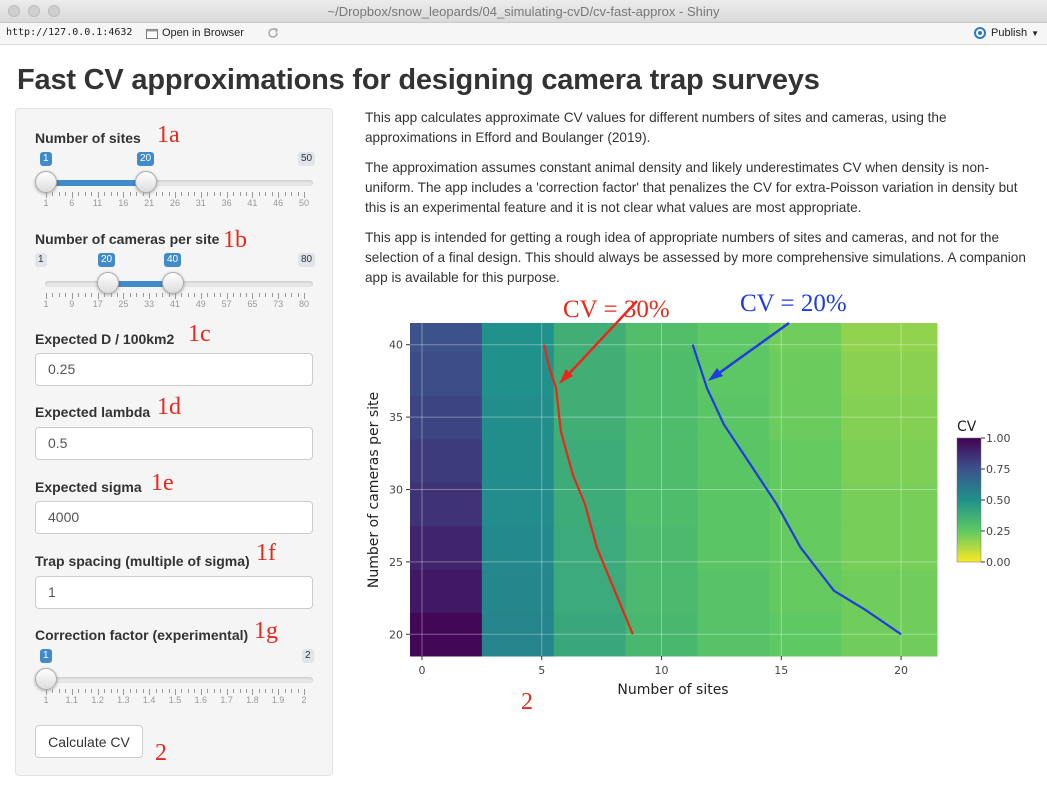  Describe the element at coordinates (308, 656) in the screenshot. I see `correction-max-label: 2` at that location.